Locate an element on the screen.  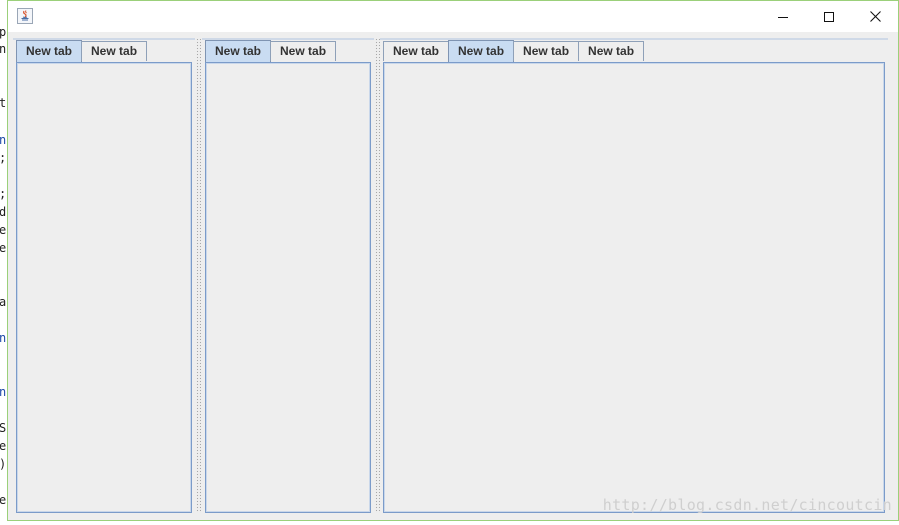
minimize-button is located at coordinates (783, 16).